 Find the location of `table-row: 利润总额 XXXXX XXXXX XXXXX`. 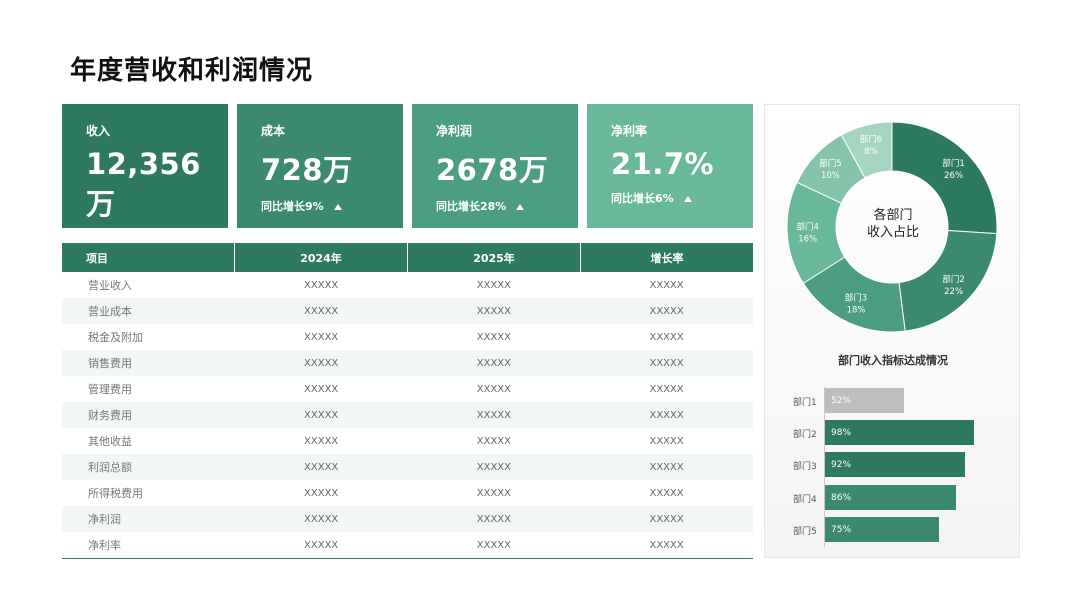

table-row: 利润总额 XXXXX XXXXX XXXXX is located at coordinates (407, 467).